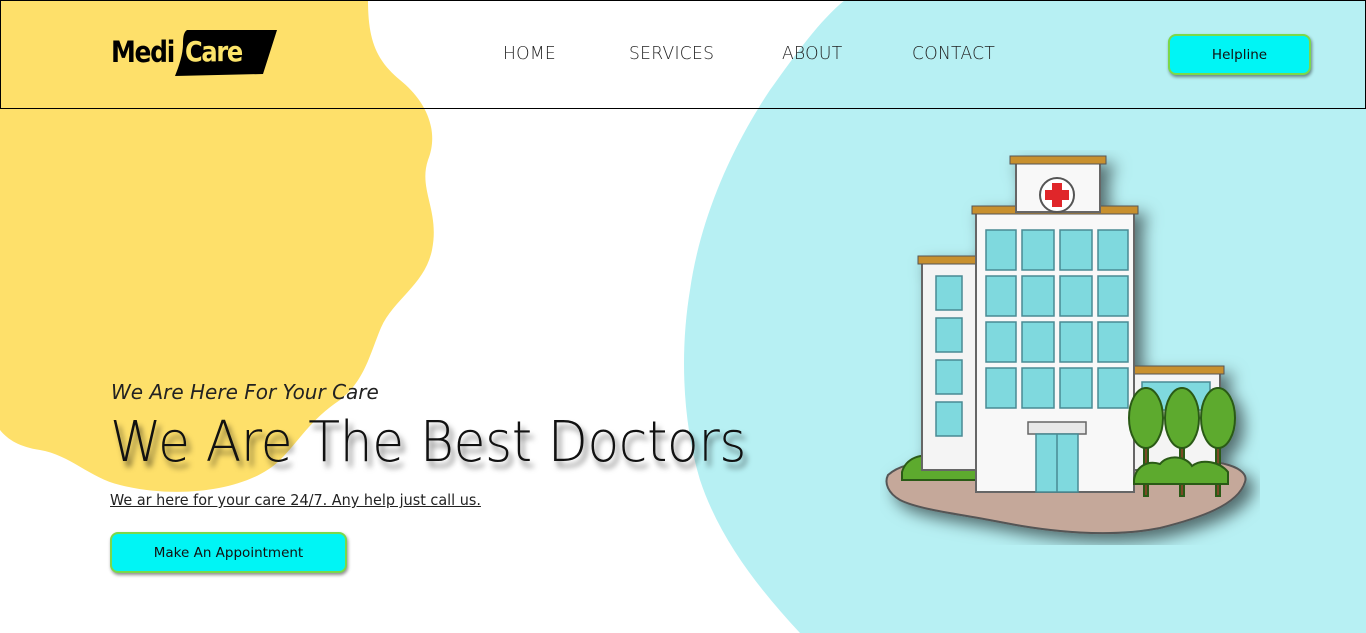 This screenshot has height=633, width=1366. Describe the element at coordinates (228, 552) in the screenshot. I see `make-appointment-button: Make An Appointment` at that location.